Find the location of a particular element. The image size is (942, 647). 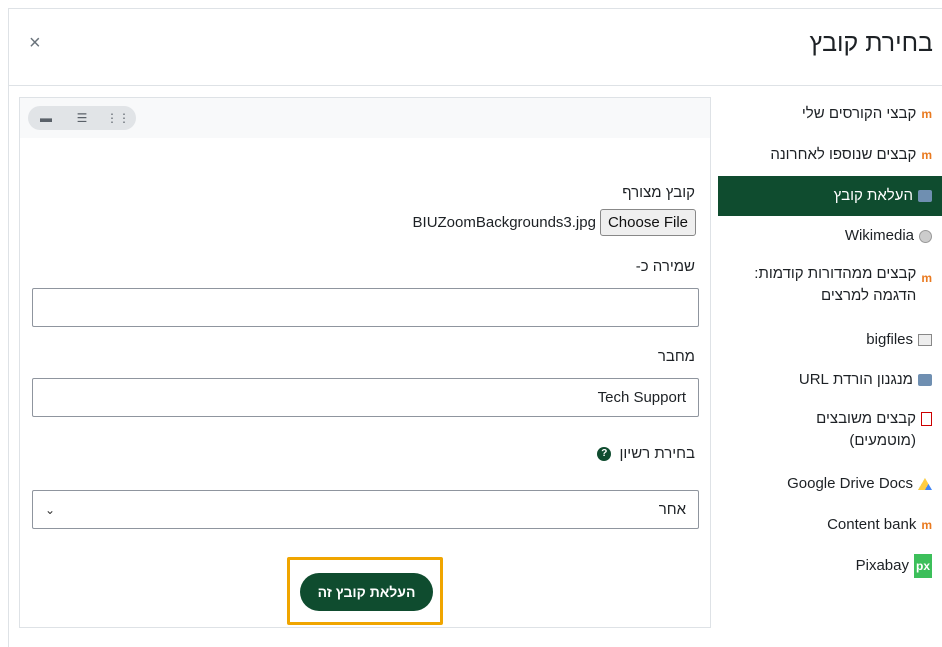

chevron-down-icon: ⌄ is located at coordinates (50, 509).